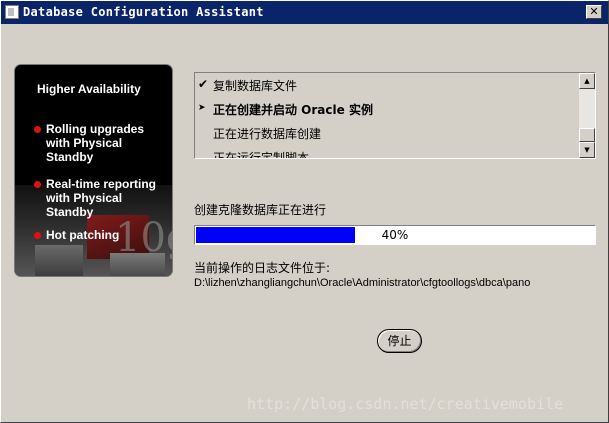 The width and height of the screenshot is (609, 423). I want to click on scroll-down-button: ▼, so click(587, 150).